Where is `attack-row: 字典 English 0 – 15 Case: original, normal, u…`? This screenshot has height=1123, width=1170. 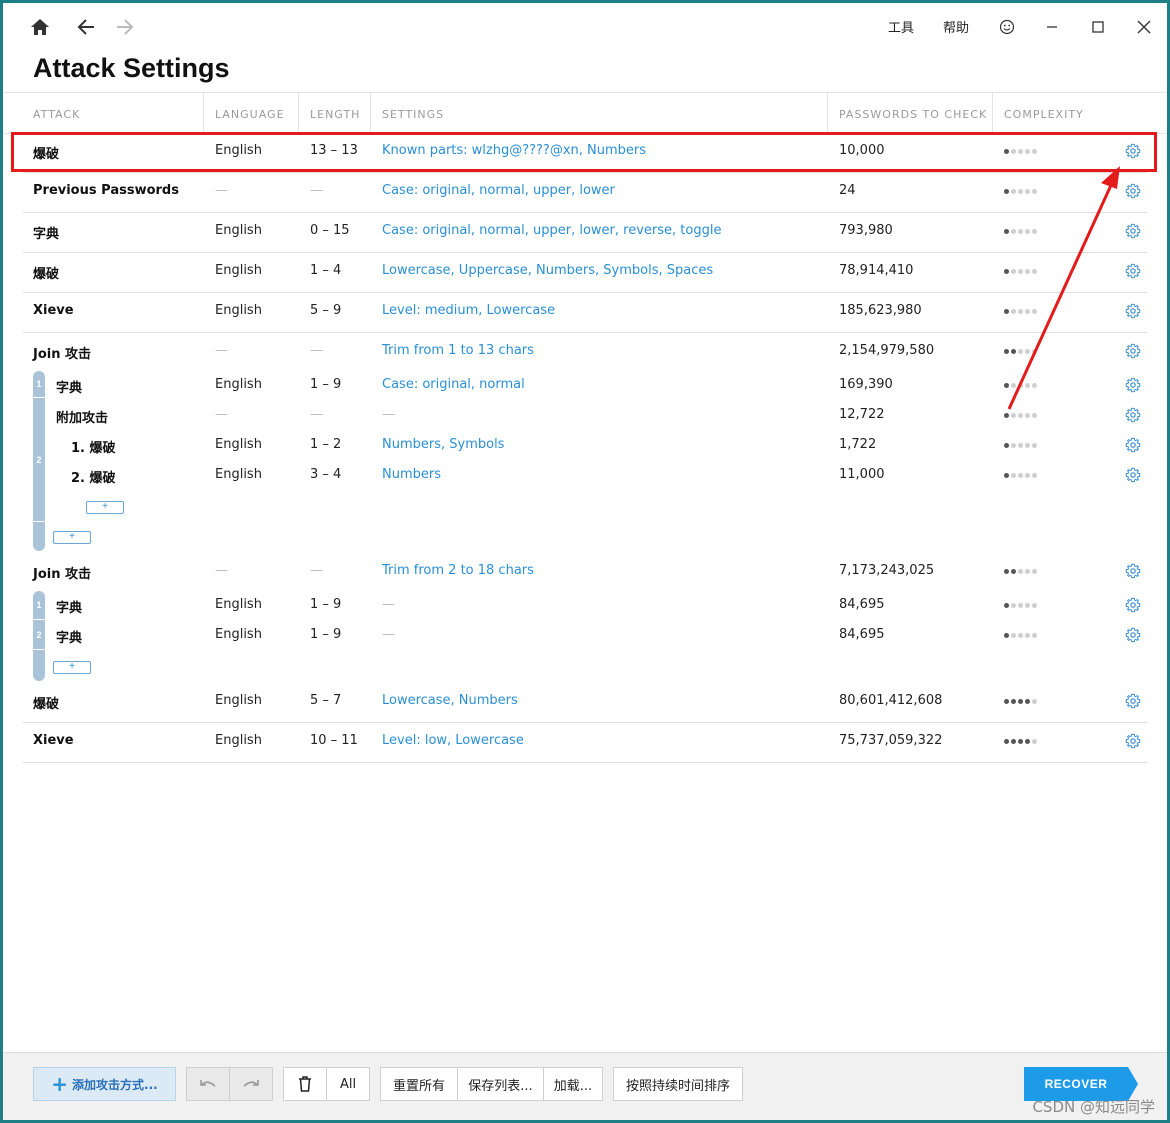 attack-row: 字典 English 0 – 15 Case: original, normal, u… is located at coordinates (585, 232).